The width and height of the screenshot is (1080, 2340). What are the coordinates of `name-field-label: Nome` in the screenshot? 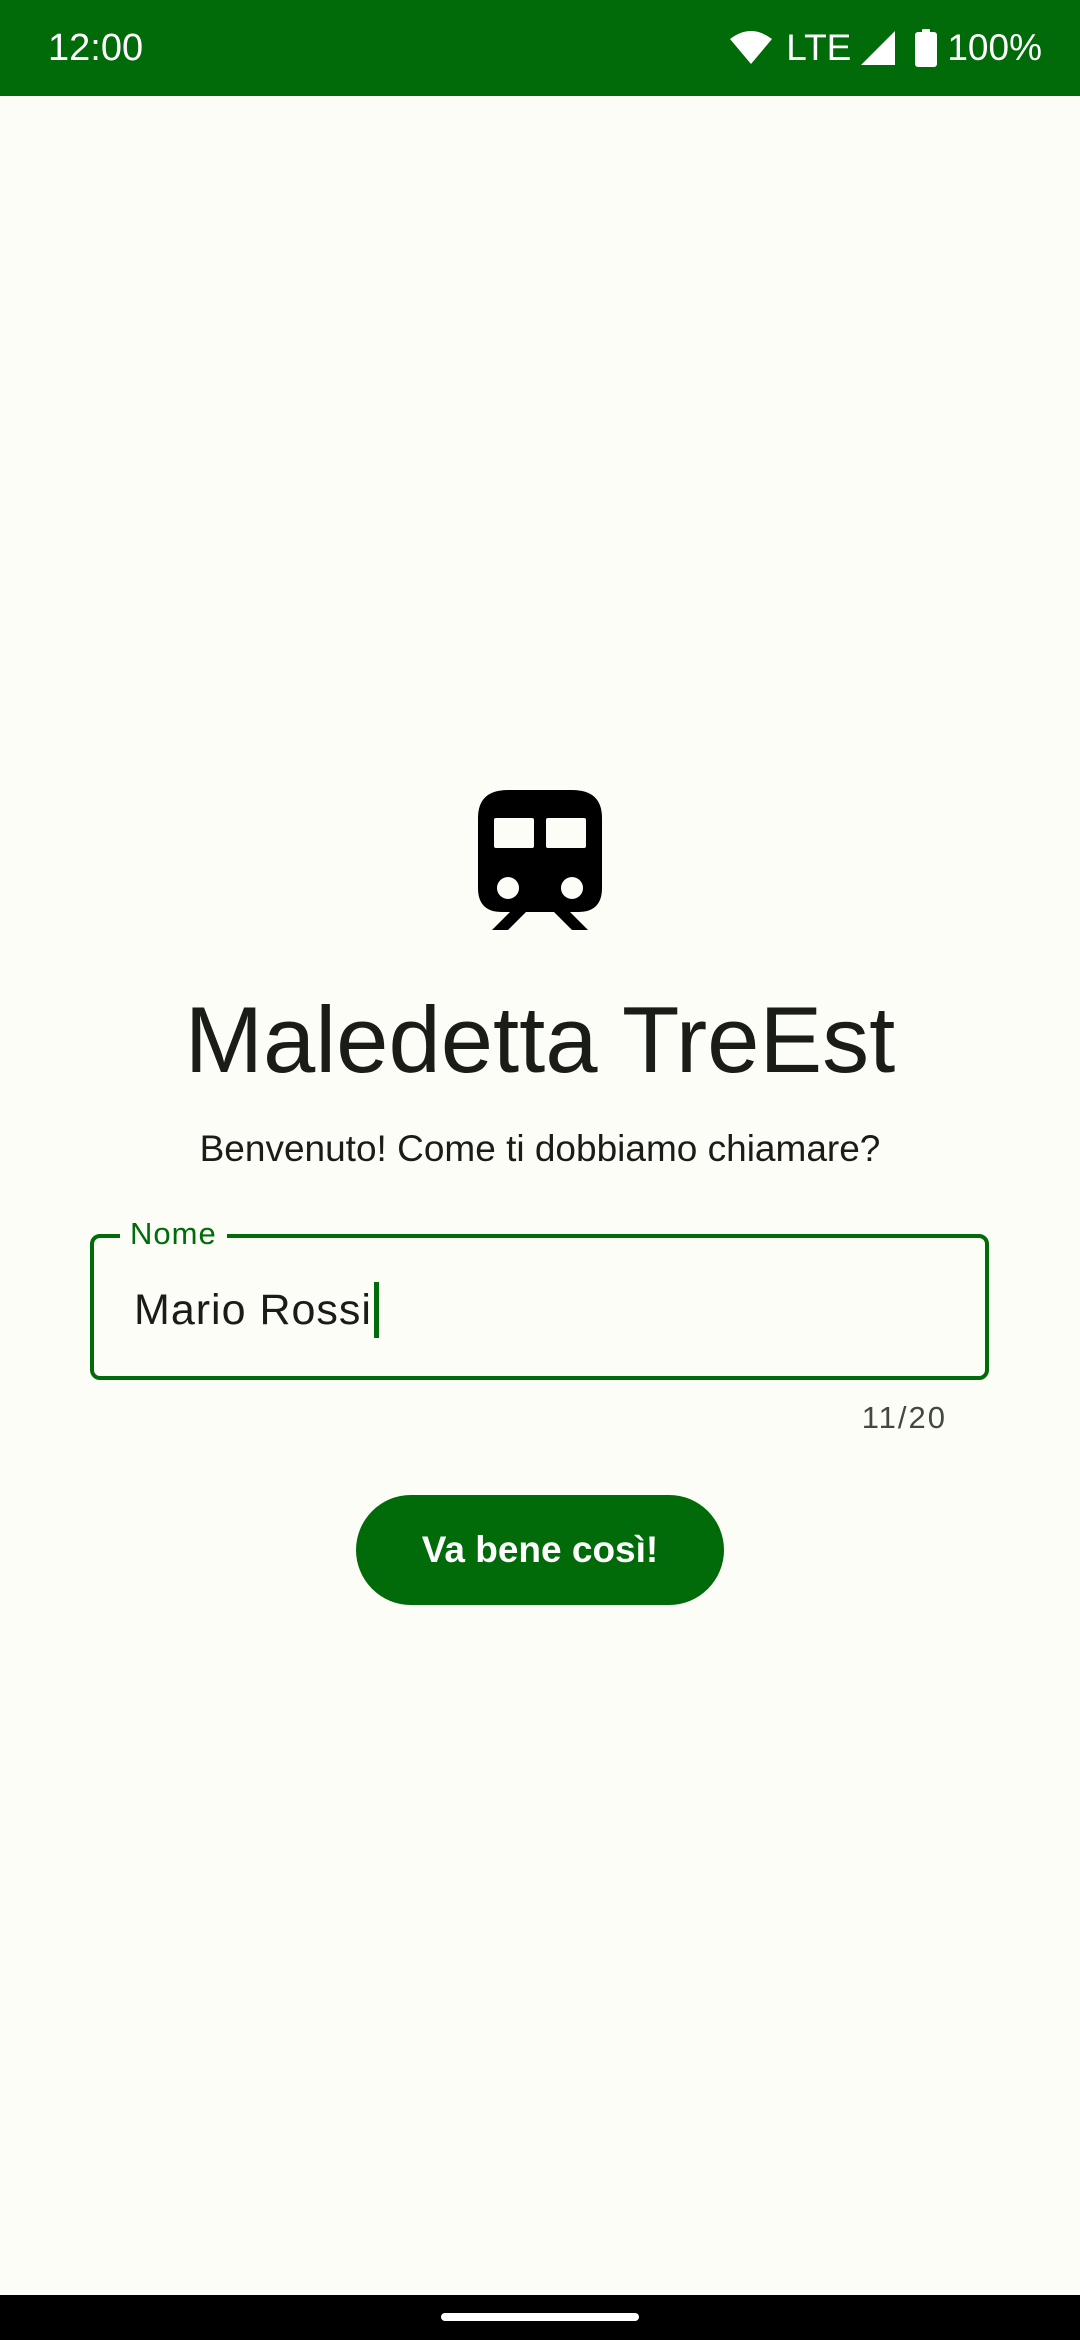 It's located at (173, 1234).